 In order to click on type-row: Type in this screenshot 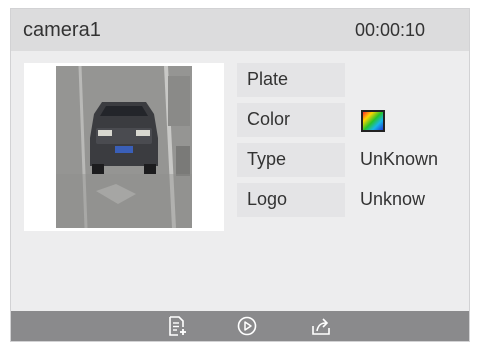, I will do `click(291, 160)`.